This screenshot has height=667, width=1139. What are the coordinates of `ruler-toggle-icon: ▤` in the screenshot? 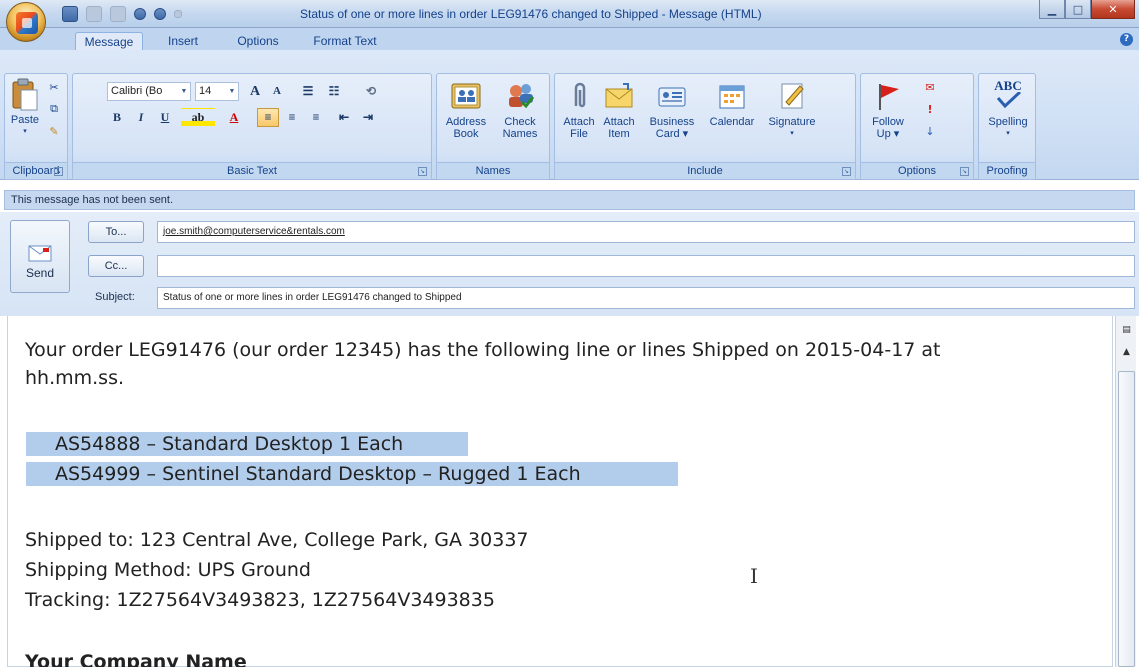 It's located at (1126, 330).